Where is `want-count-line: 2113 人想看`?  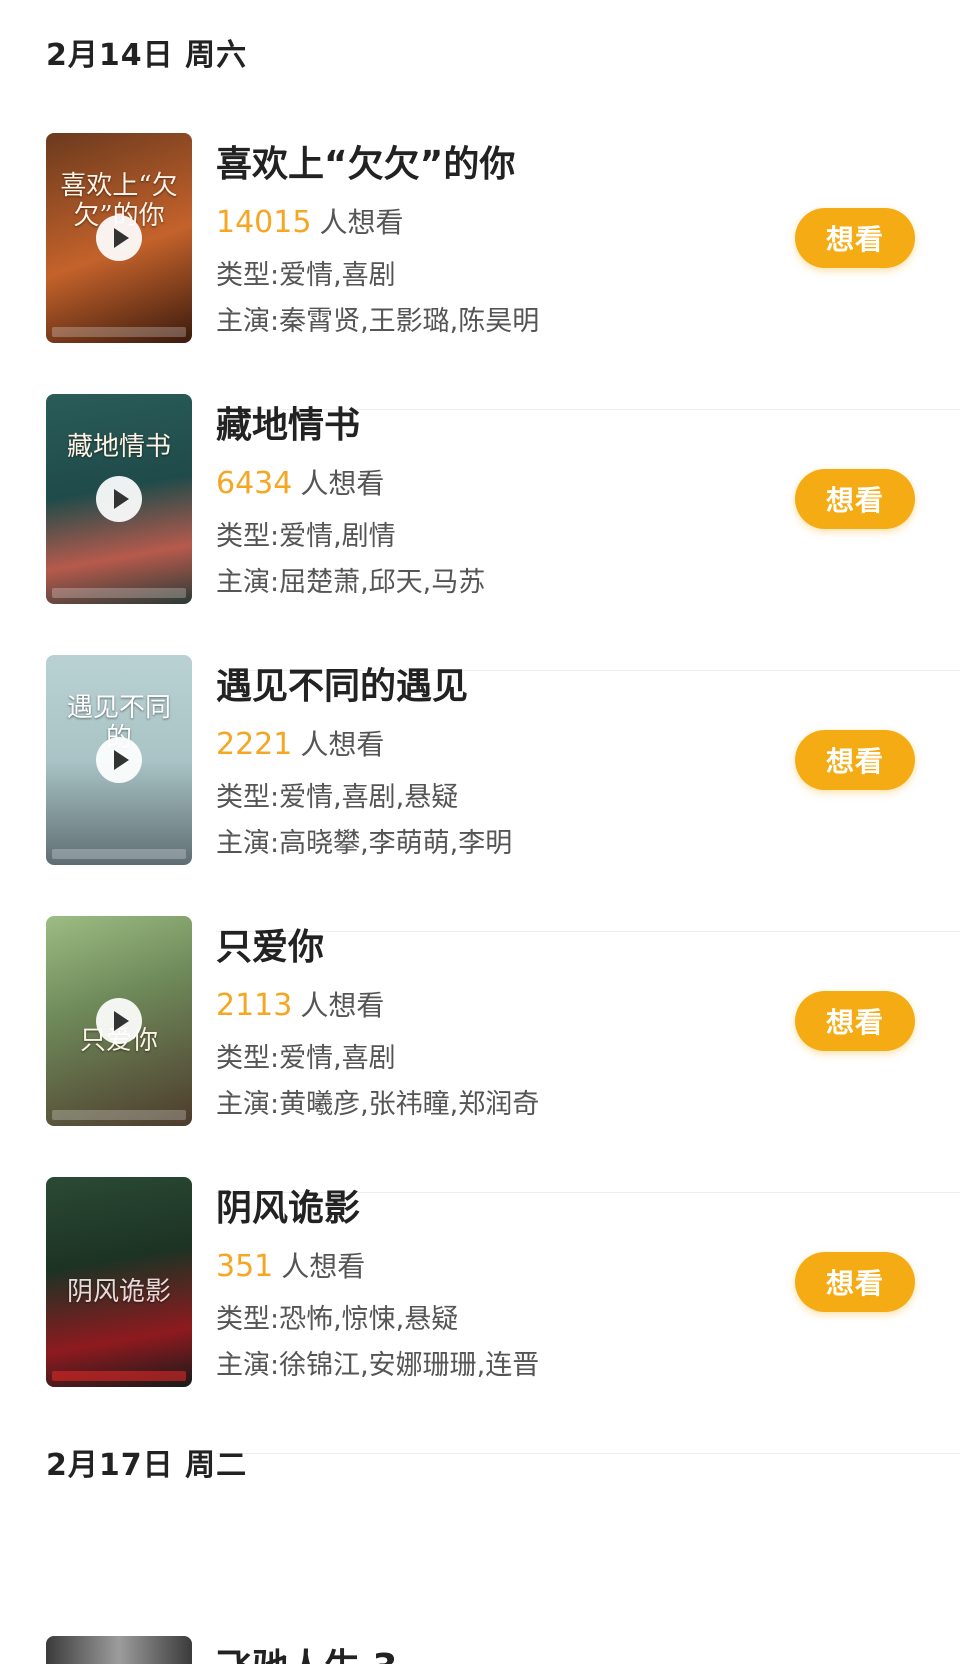 want-count-line: 2113 人想看 is located at coordinates (300, 1004).